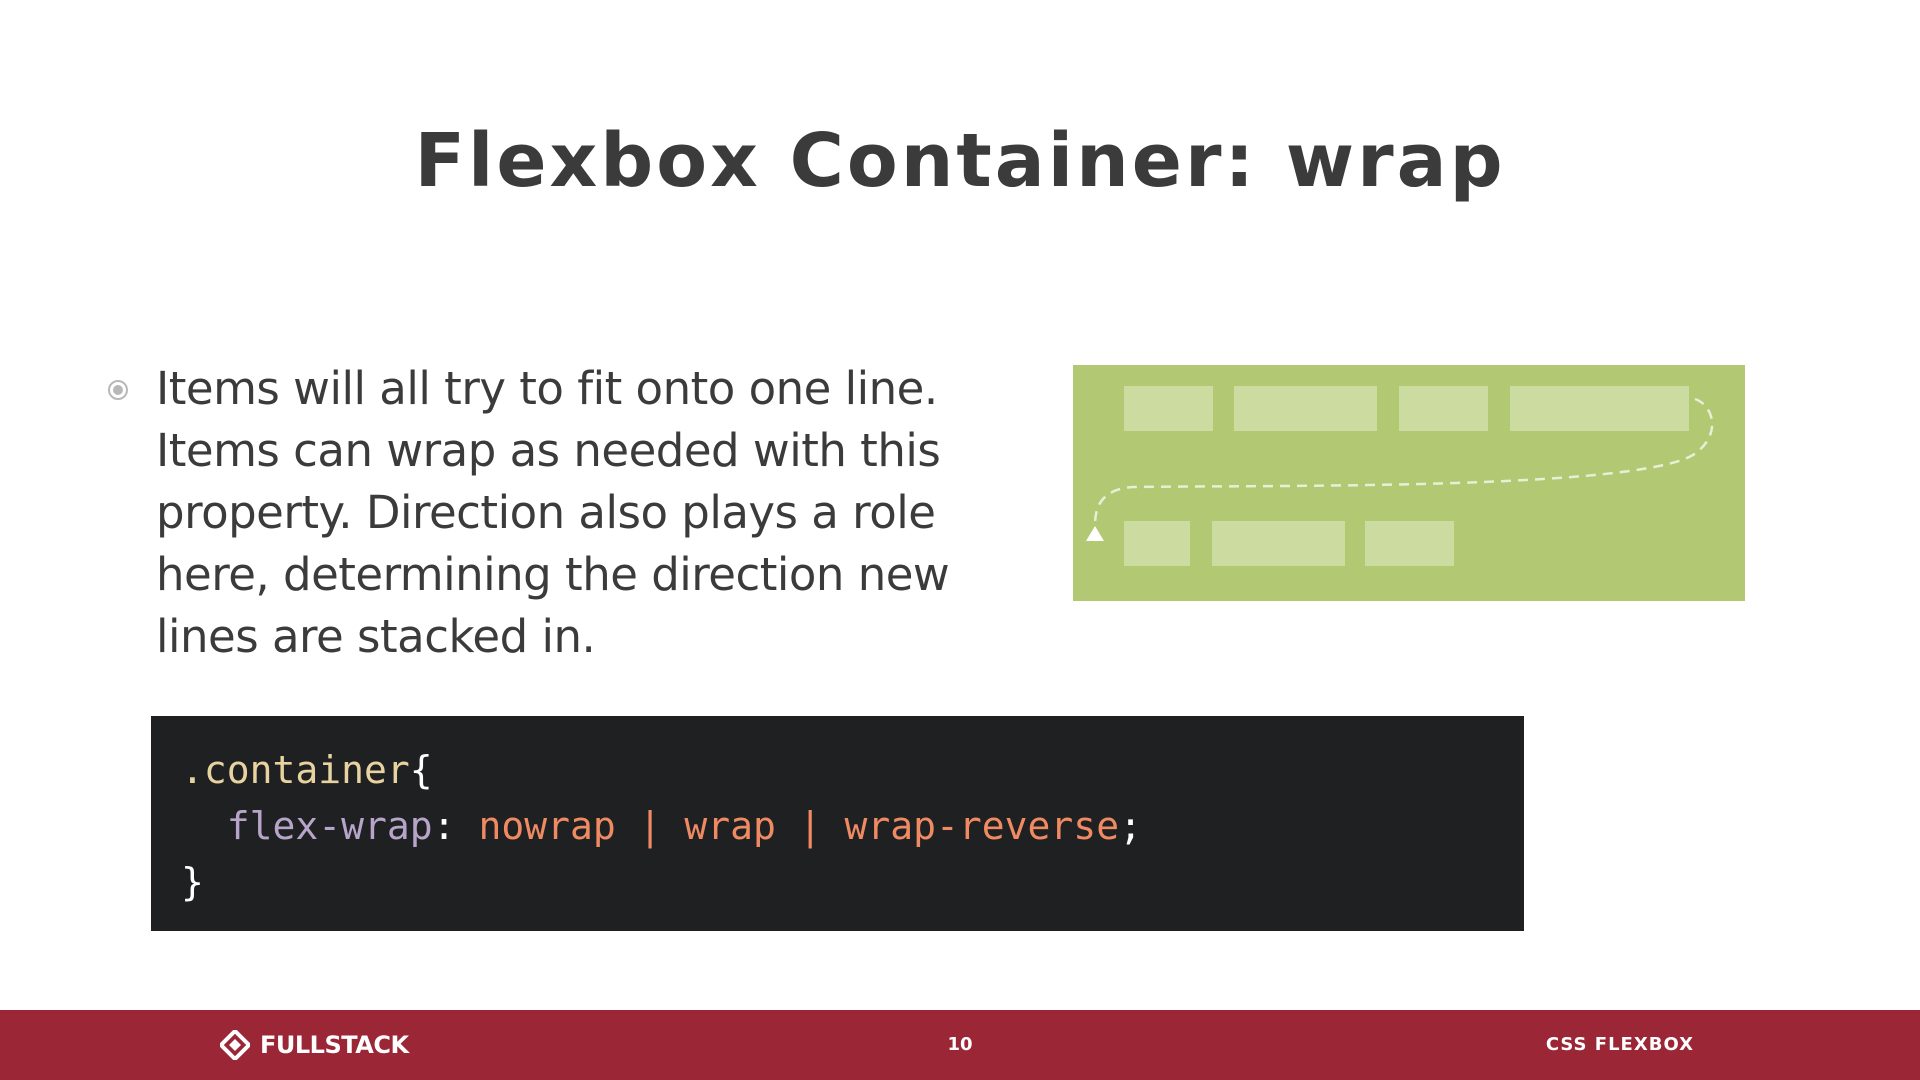 The image size is (1920, 1080). What do you see at coordinates (295, 770) in the screenshot?
I see `code-selector: .container` at bounding box center [295, 770].